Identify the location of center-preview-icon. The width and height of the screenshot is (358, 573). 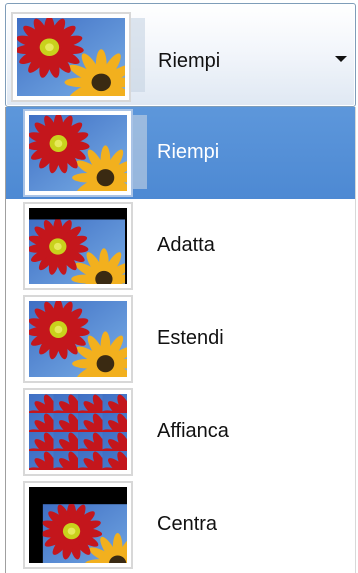
(78, 525).